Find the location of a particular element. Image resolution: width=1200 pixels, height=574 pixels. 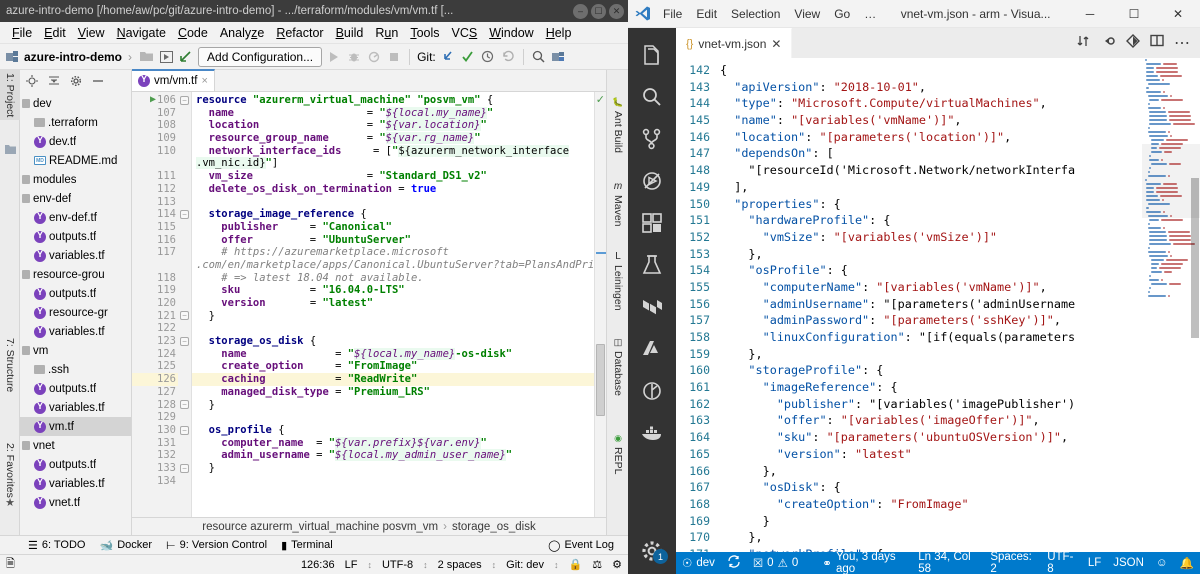

vscode-scrollbar is located at coordinates (1195, 305).